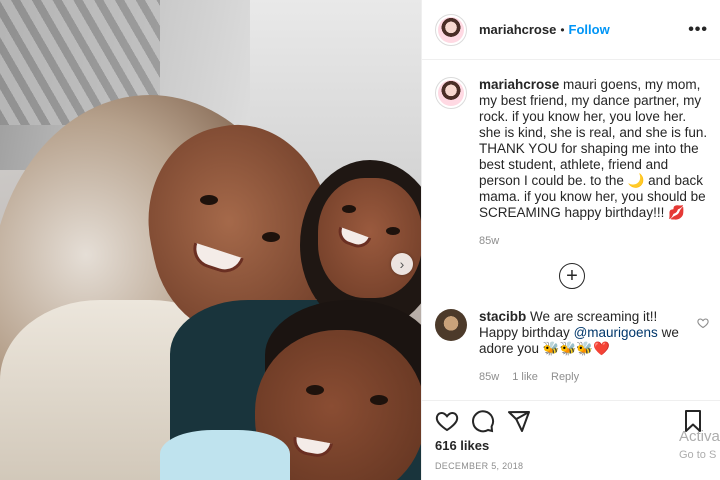 The image size is (720, 480). What do you see at coordinates (584, 377) in the screenshot?
I see `comment-meta: 85w 1 like Reply` at bounding box center [584, 377].